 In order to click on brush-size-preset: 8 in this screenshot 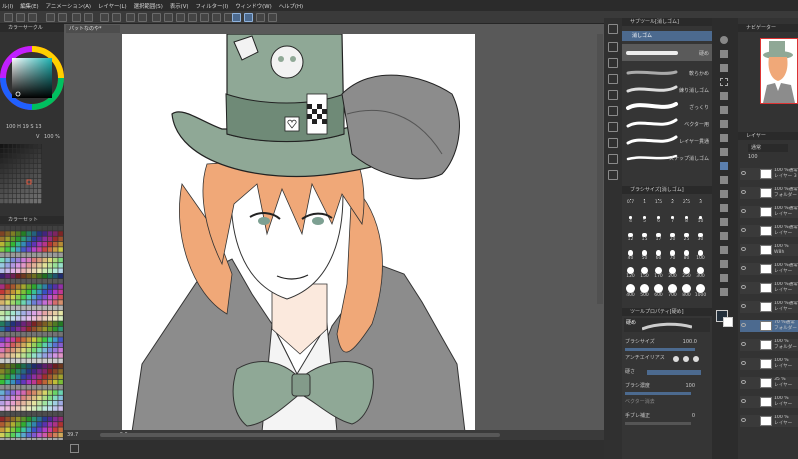, I will do `click(686, 223)`.